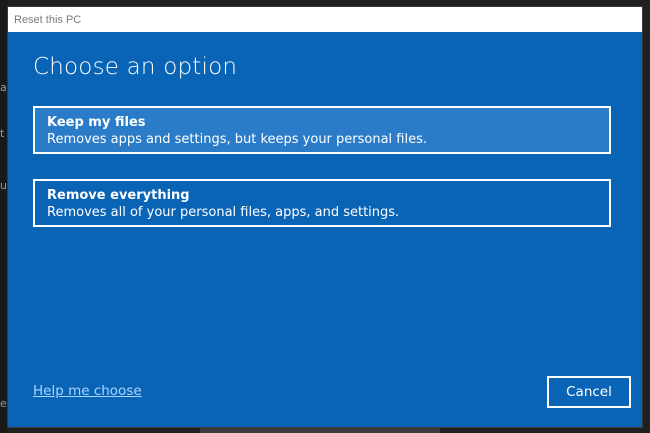 The width and height of the screenshot is (650, 433). I want to click on background-text-fragment: t, so click(2, 133).